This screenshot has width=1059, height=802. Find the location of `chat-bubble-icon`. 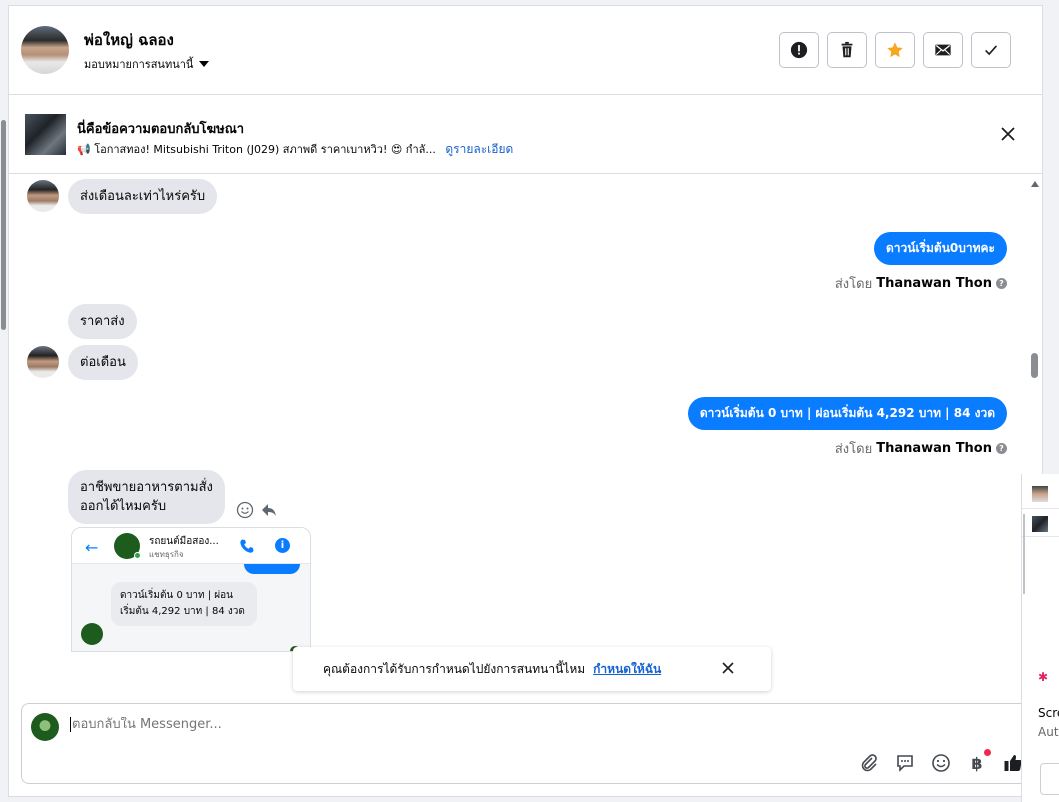

chat-bubble-icon is located at coordinates (905, 763).